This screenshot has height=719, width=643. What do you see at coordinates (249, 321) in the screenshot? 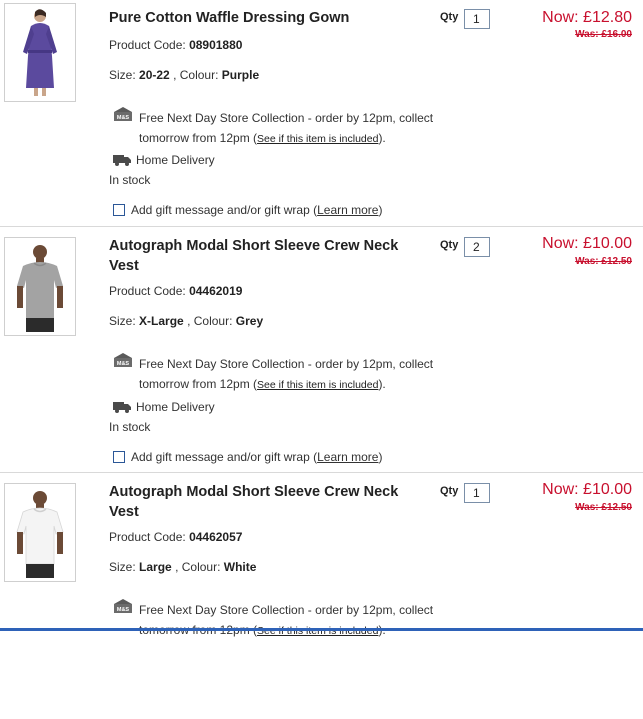
I see `colour-value: Grey` at bounding box center [249, 321].